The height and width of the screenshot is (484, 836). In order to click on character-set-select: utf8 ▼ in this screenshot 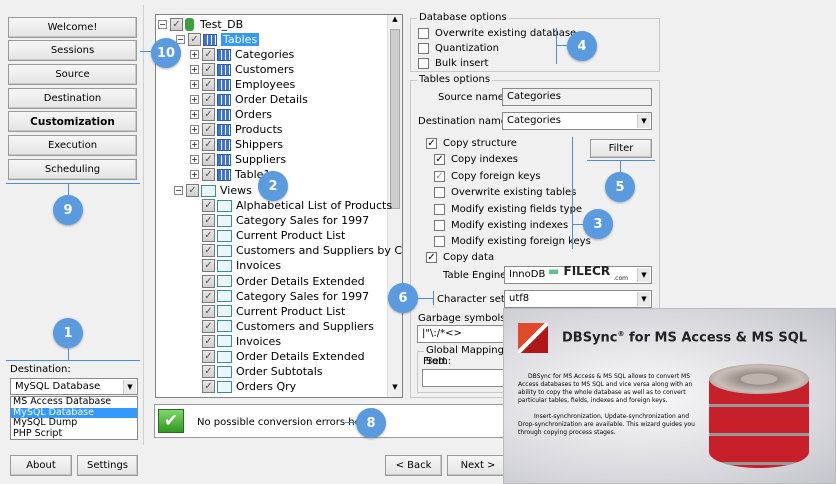, I will do `click(578, 299)`.